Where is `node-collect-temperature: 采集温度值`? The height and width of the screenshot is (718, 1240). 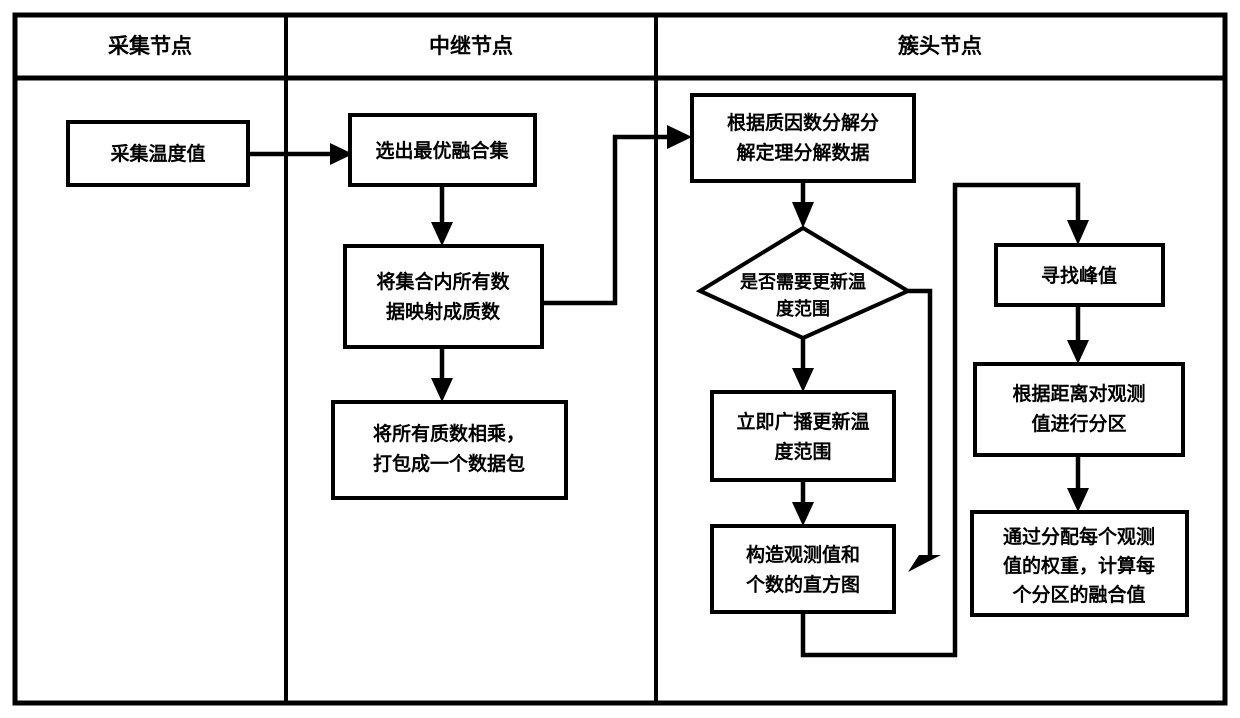 node-collect-temperature: 采集温度值 is located at coordinates (158, 153).